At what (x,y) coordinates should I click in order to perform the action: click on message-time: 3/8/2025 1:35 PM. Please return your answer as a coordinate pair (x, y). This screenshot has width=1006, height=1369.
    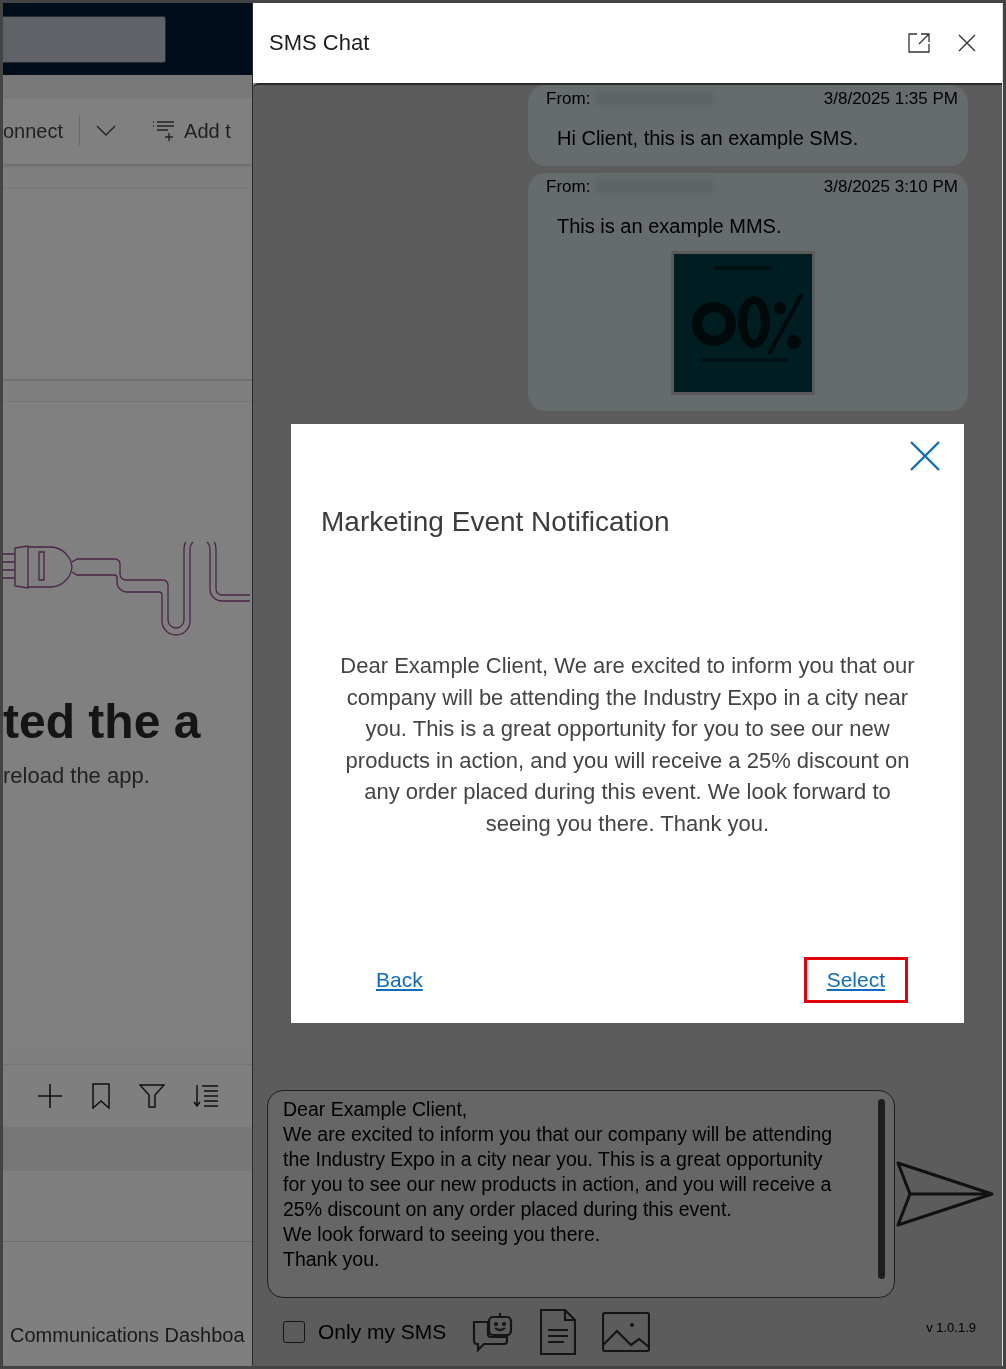
    Looking at the image, I should click on (890, 99).